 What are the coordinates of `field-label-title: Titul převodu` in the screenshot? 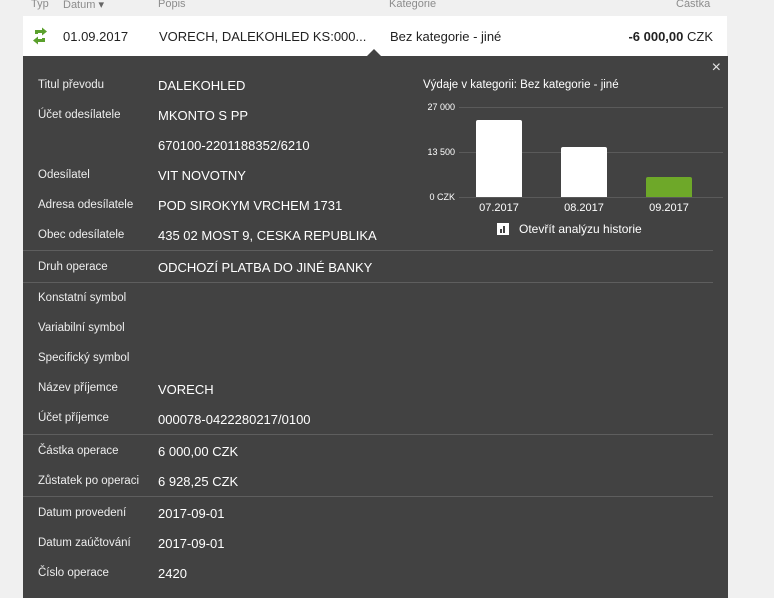 It's located at (71, 85).